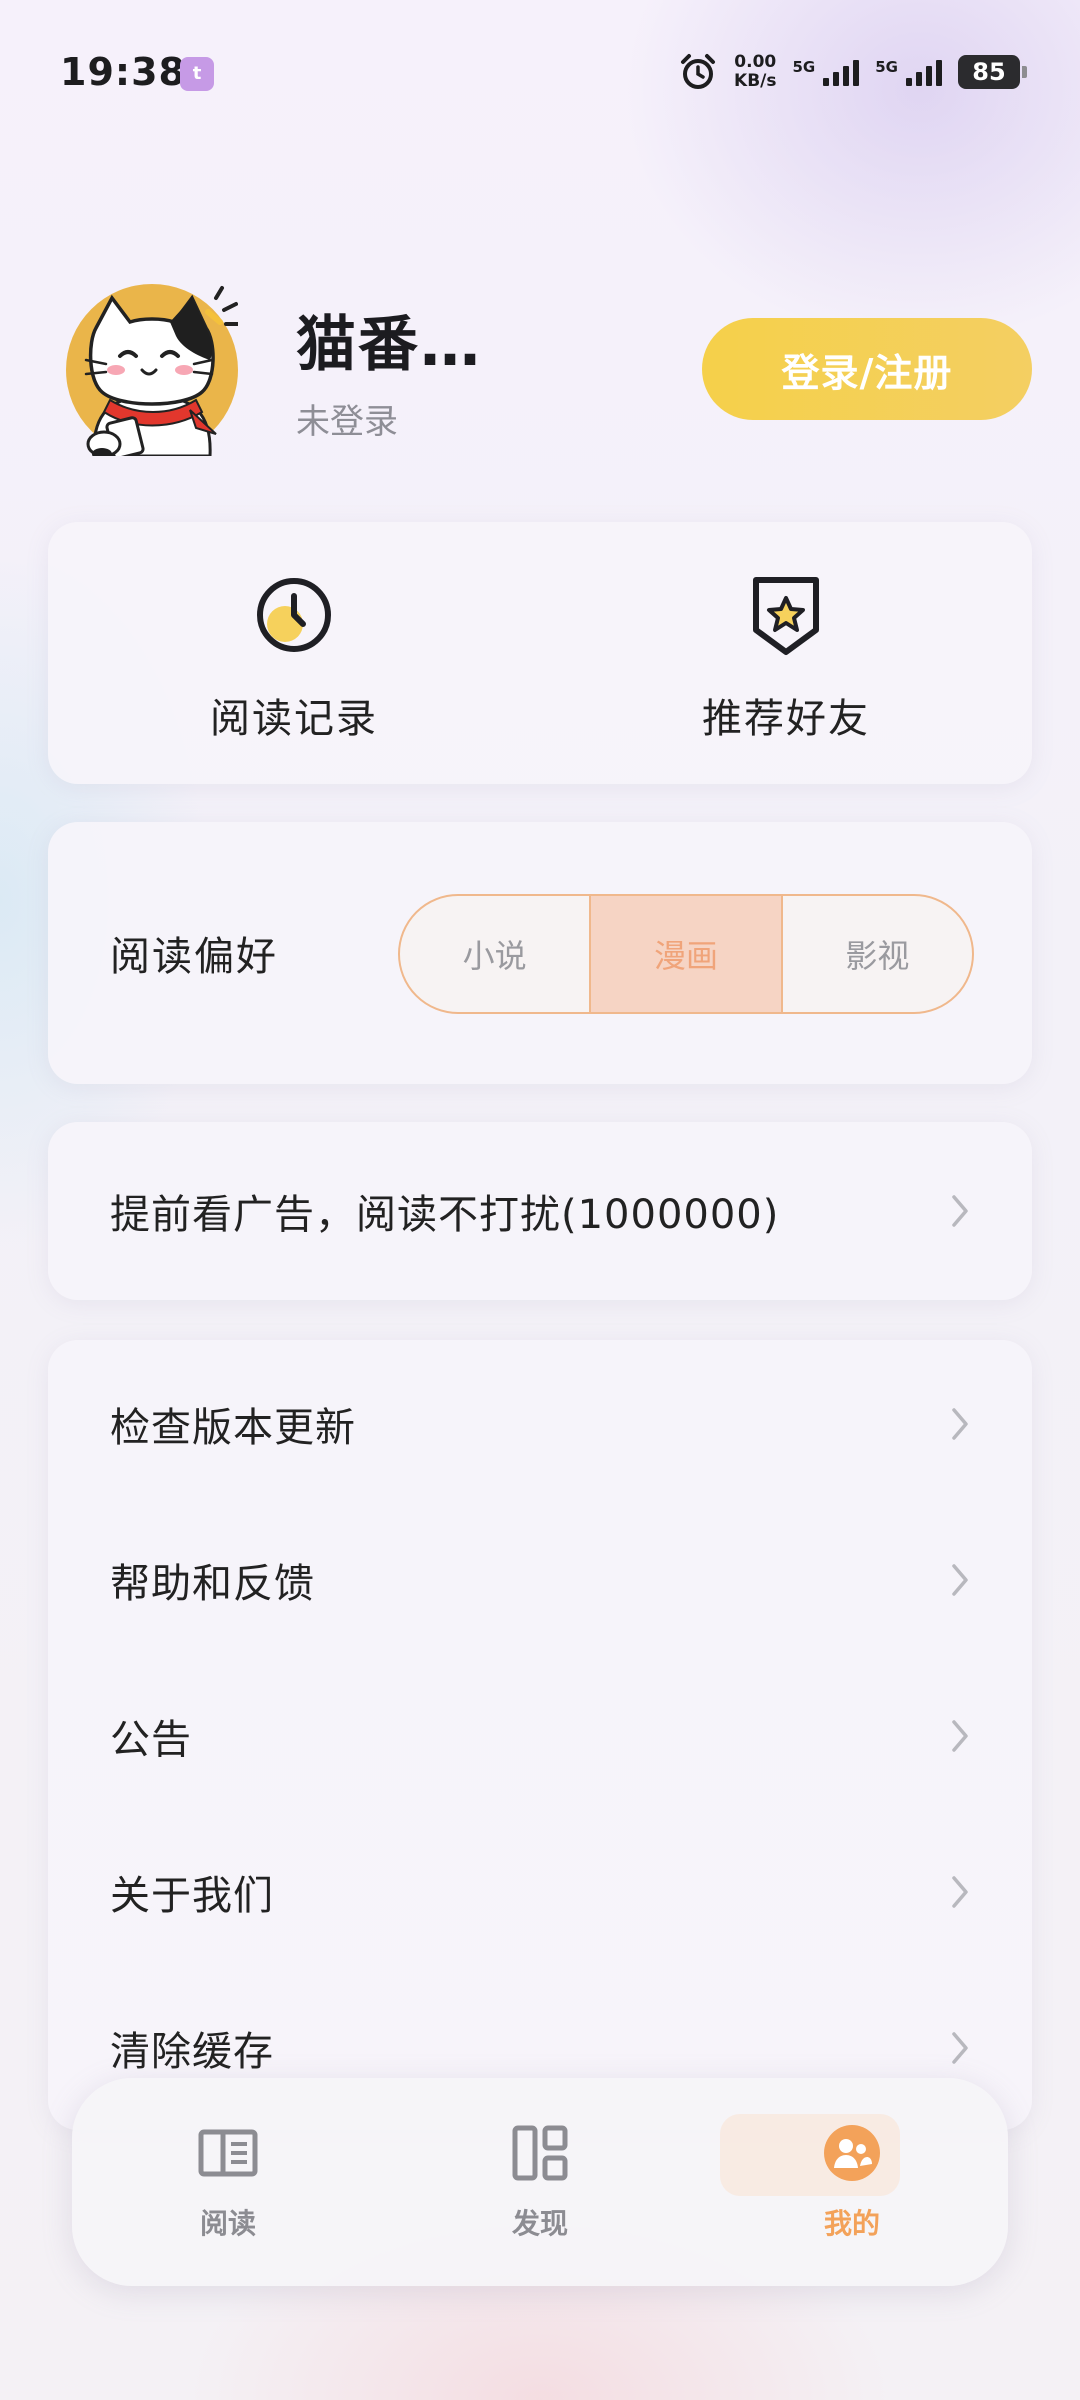  I want to click on nav-discover-label: 发现, so click(539, 2223).